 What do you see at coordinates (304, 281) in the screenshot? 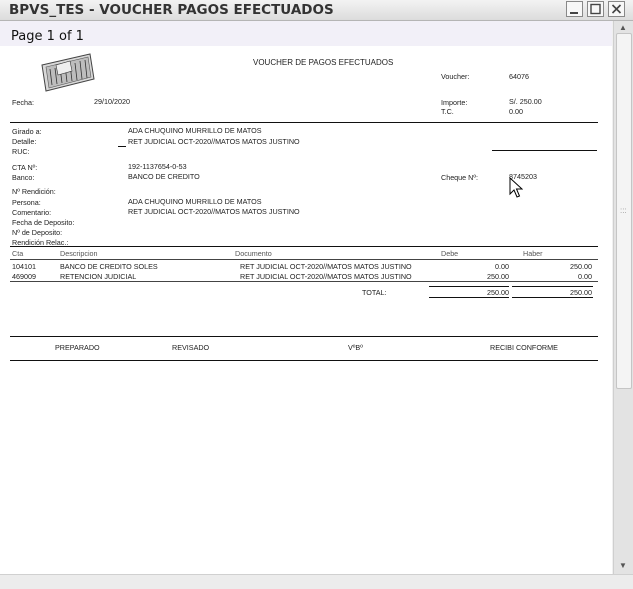
I see `table-bottom-line` at bounding box center [304, 281].